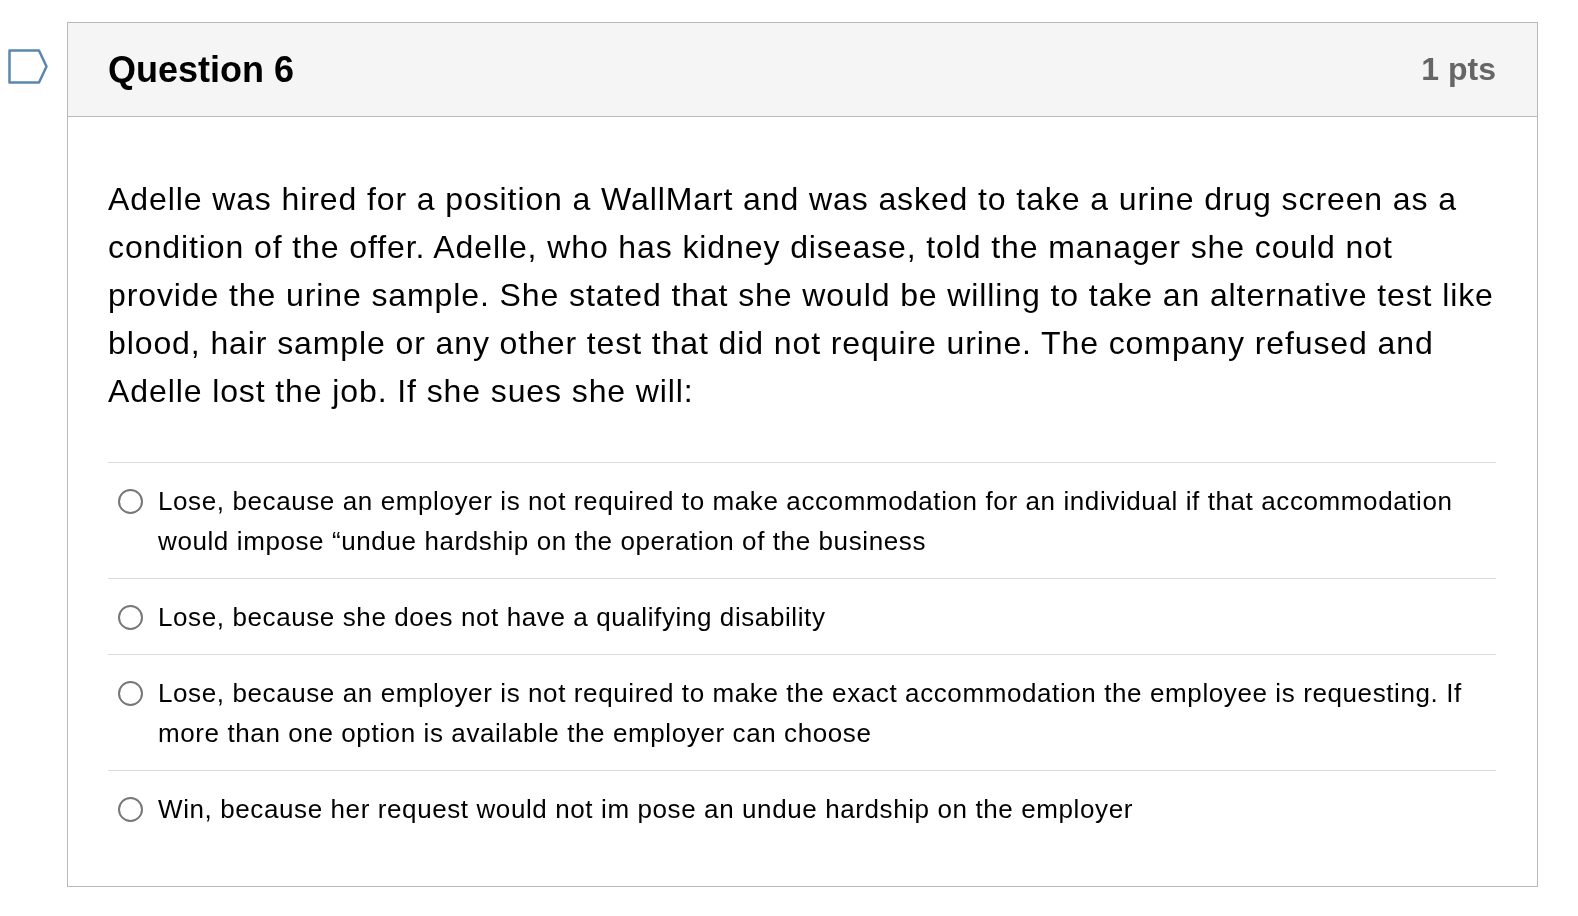 The width and height of the screenshot is (1578, 916). I want to click on answer-text: Lose, because she does not have a qualifying disability, so click(492, 617).